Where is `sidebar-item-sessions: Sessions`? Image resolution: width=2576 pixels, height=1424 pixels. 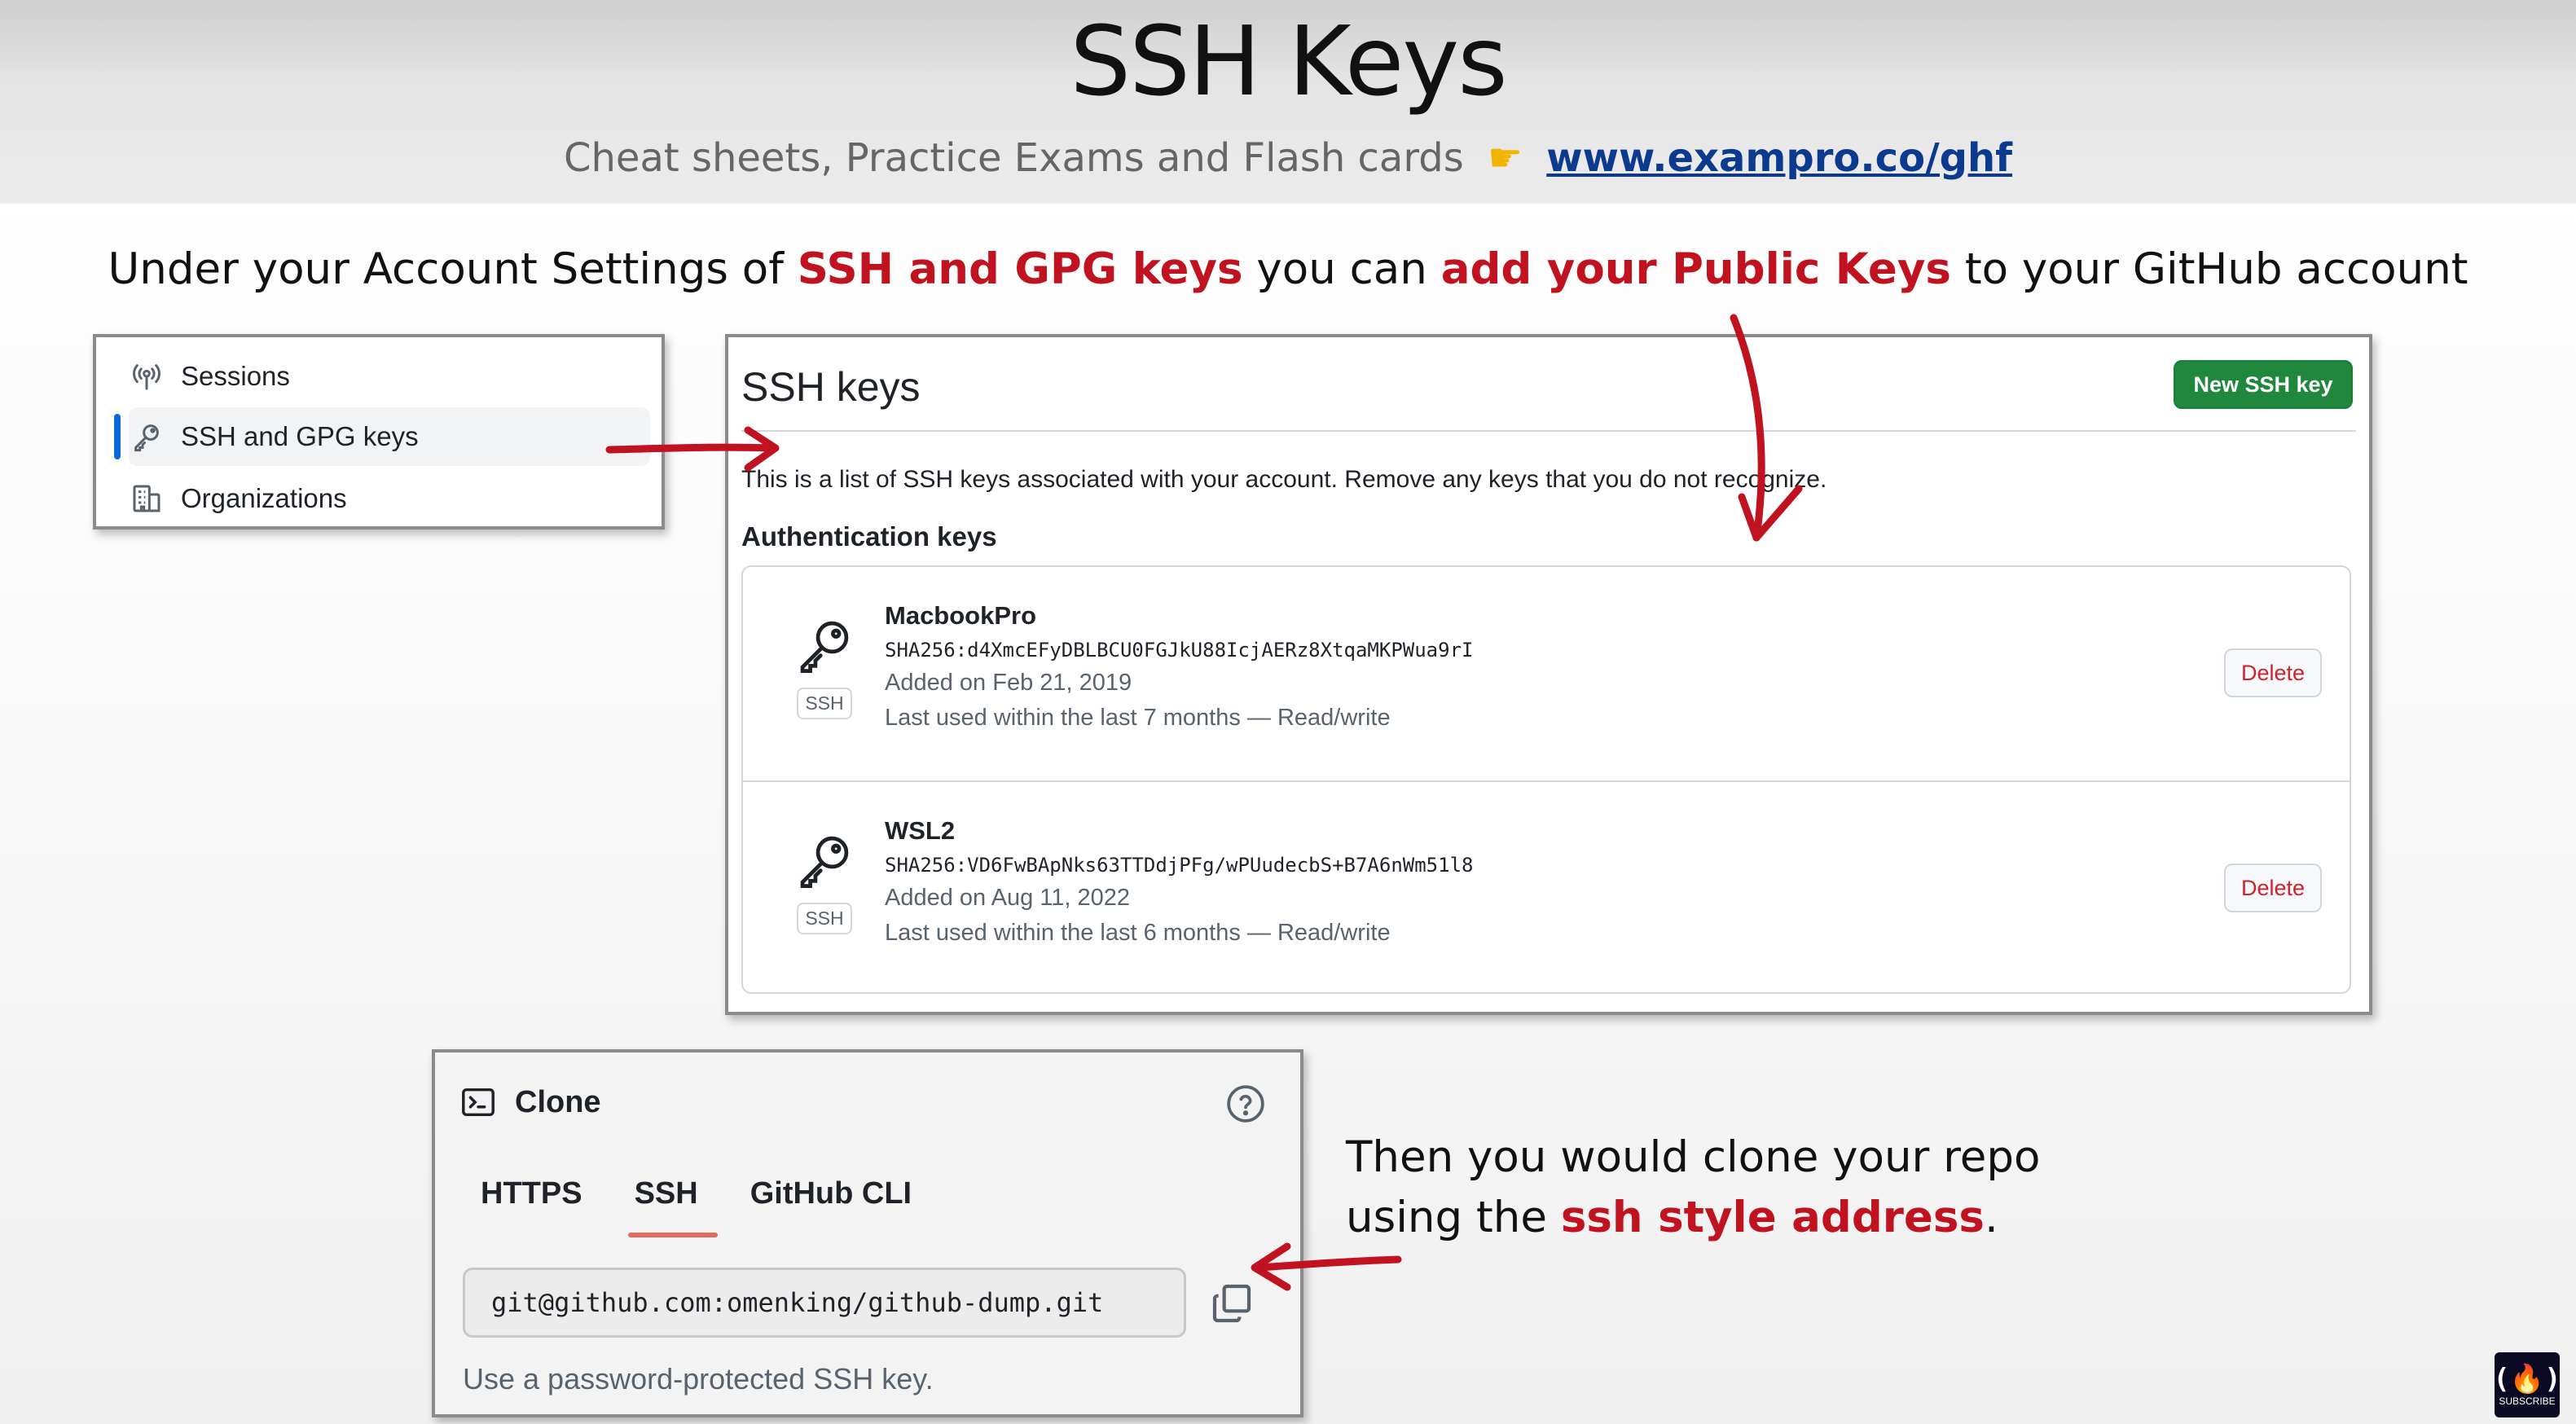 sidebar-item-sessions: Sessions is located at coordinates (389, 376).